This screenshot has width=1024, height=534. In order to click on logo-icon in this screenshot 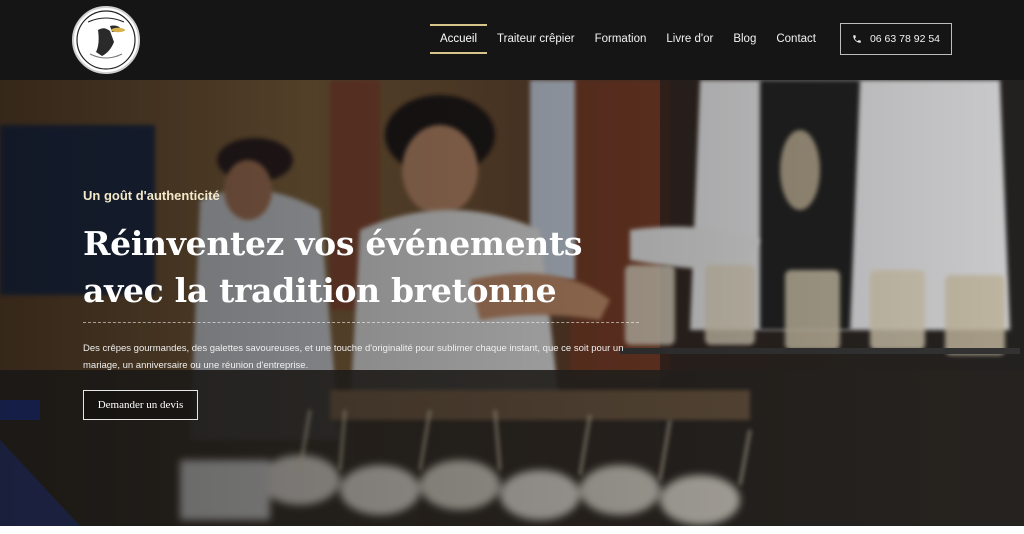, I will do `click(106, 40)`.